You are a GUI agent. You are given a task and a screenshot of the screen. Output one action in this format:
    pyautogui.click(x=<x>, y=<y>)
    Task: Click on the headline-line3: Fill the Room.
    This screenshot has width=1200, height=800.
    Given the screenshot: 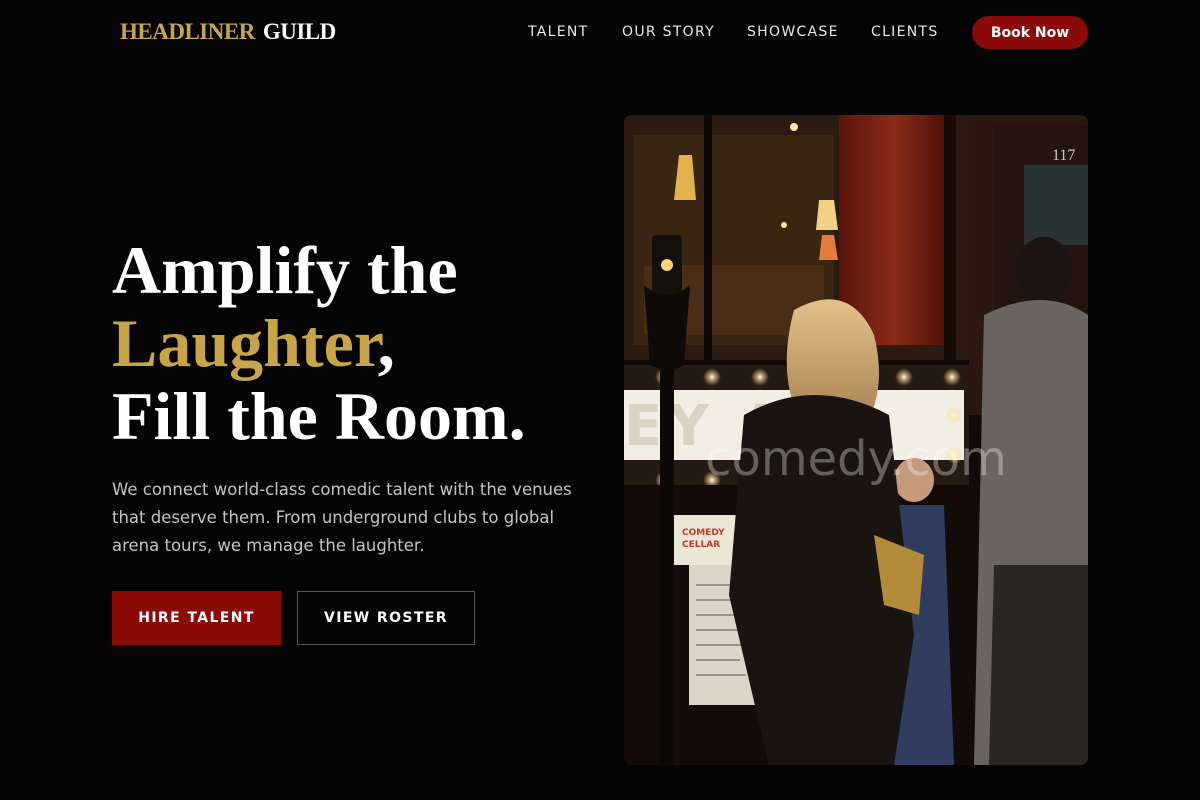 What is the action you would take?
    pyautogui.click(x=319, y=416)
    